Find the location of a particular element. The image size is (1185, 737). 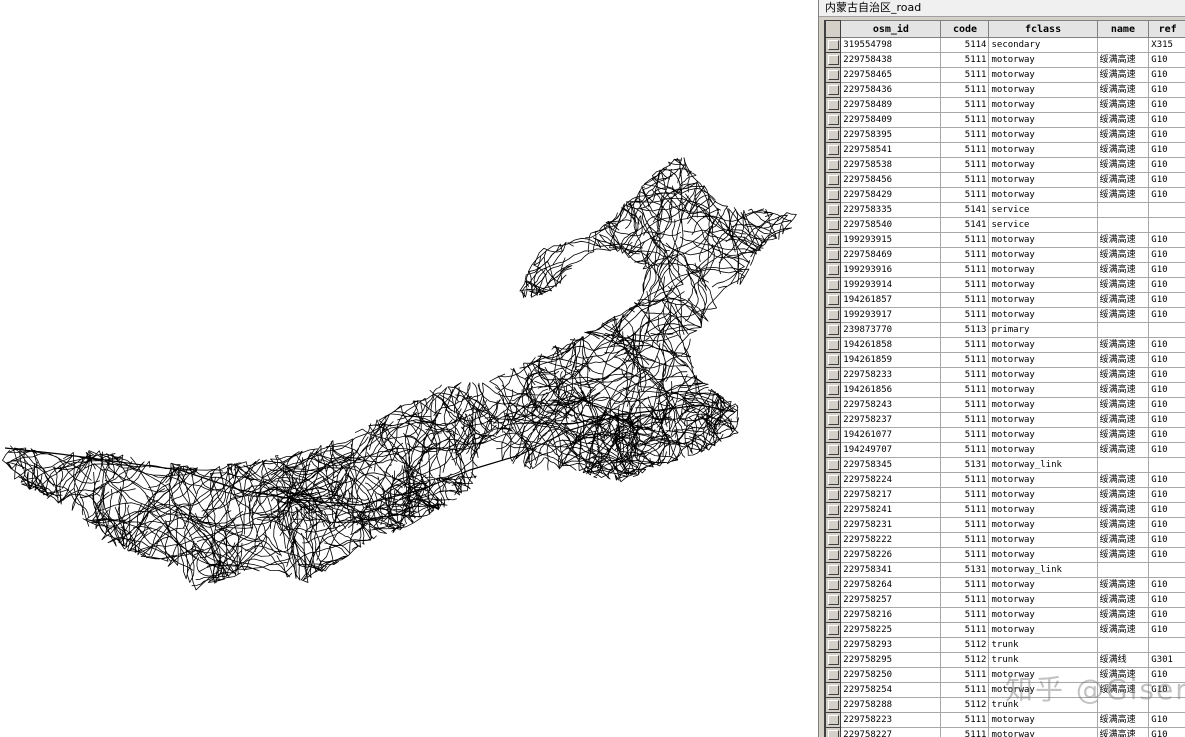

cell-code: 5113 is located at coordinates (965, 330).